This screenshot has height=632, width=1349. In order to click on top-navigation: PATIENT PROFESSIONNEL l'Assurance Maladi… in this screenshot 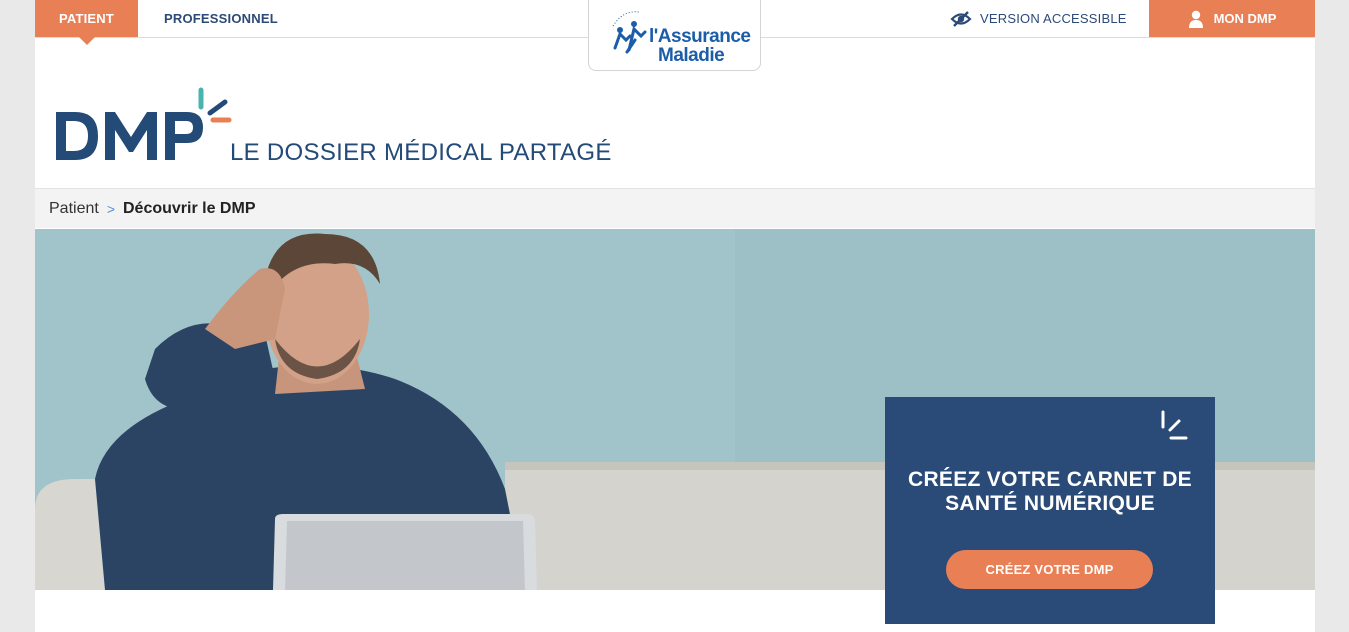, I will do `click(675, 35)`.